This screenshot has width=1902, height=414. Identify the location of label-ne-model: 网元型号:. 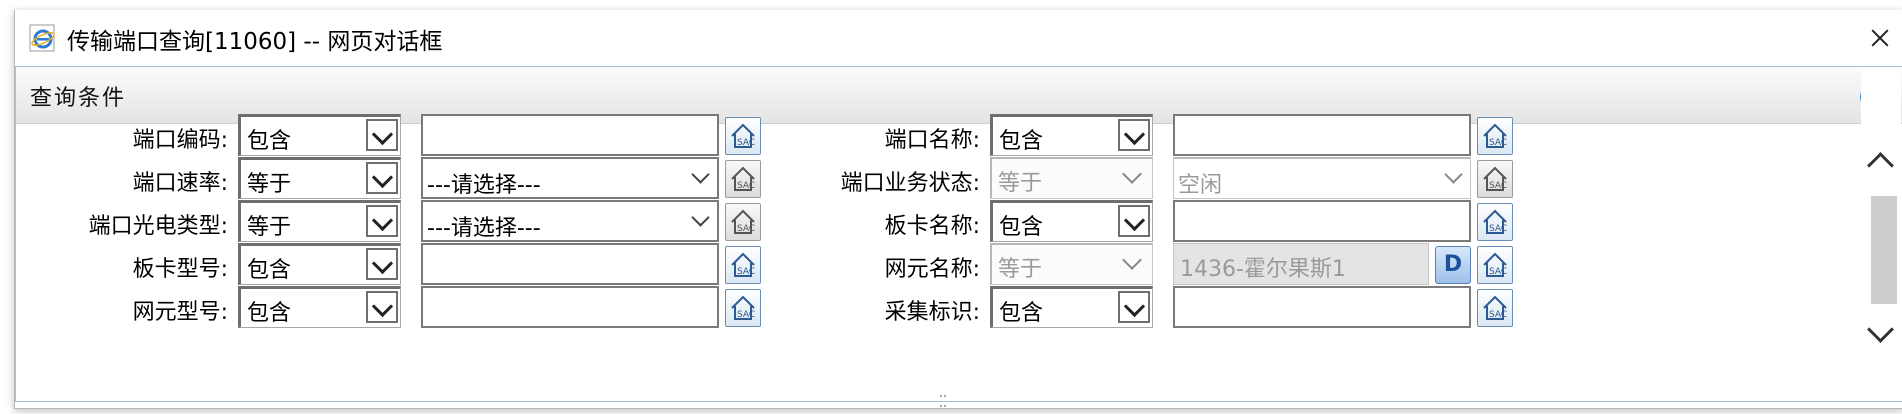
(180, 312).